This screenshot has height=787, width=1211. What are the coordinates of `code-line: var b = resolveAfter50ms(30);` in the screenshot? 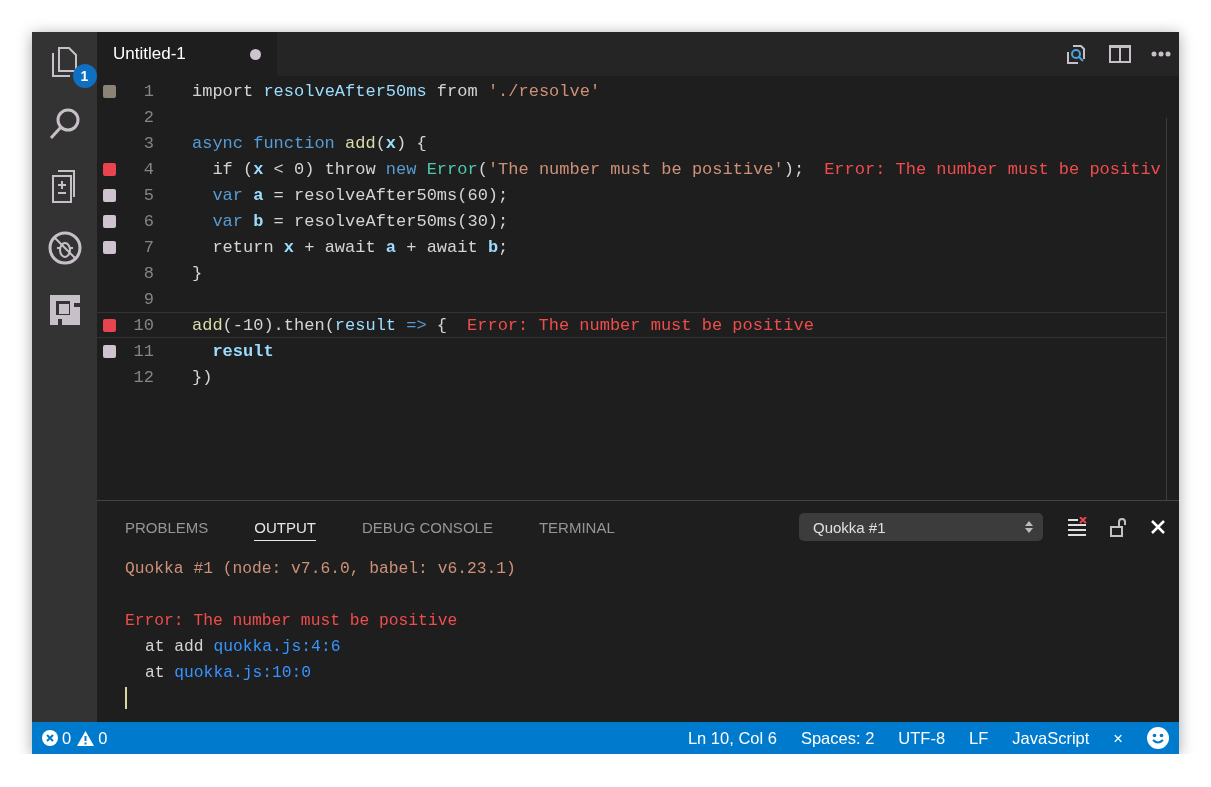 It's located at (360, 221).